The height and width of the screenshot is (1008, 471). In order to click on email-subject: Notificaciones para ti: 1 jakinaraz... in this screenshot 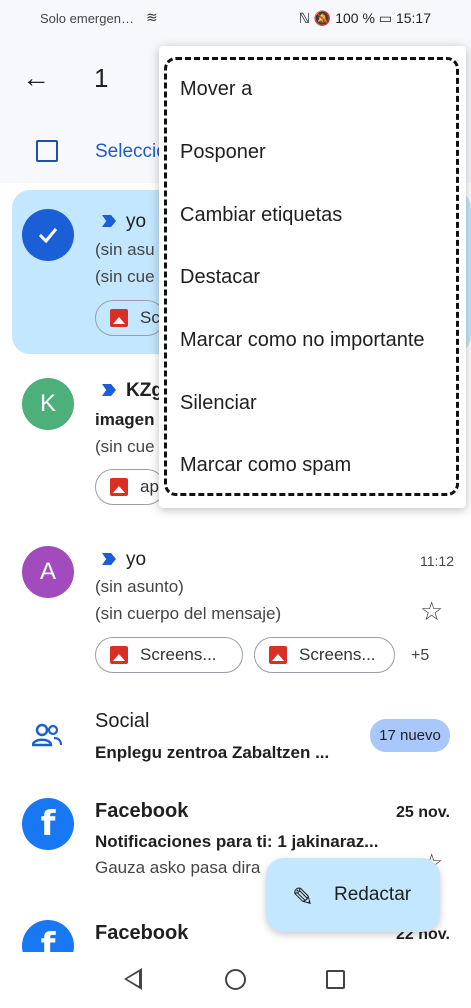, I will do `click(237, 841)`.